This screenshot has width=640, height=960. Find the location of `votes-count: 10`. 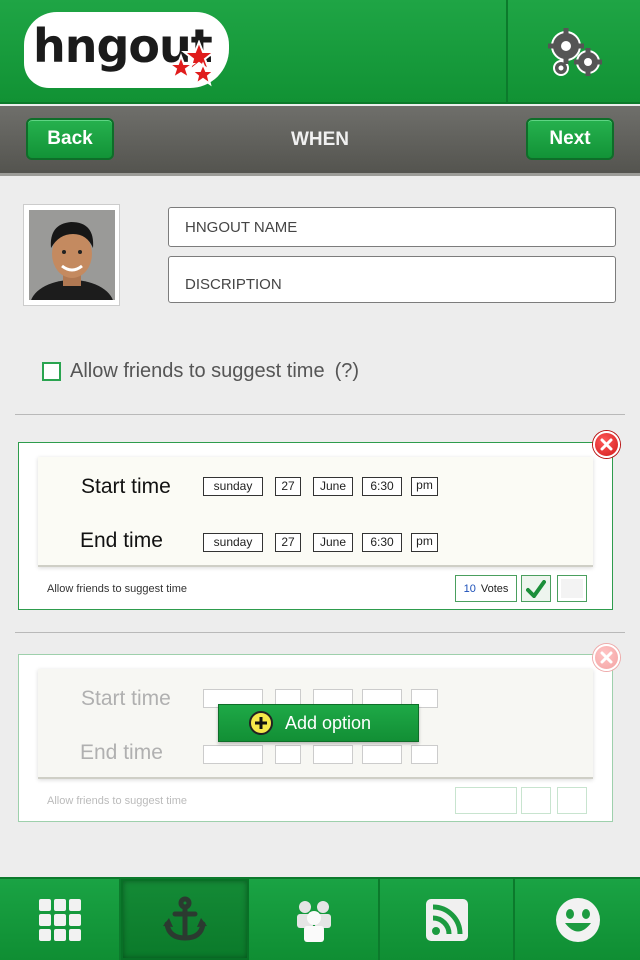

votes-count: 10 is located at coordinates (469, 588).